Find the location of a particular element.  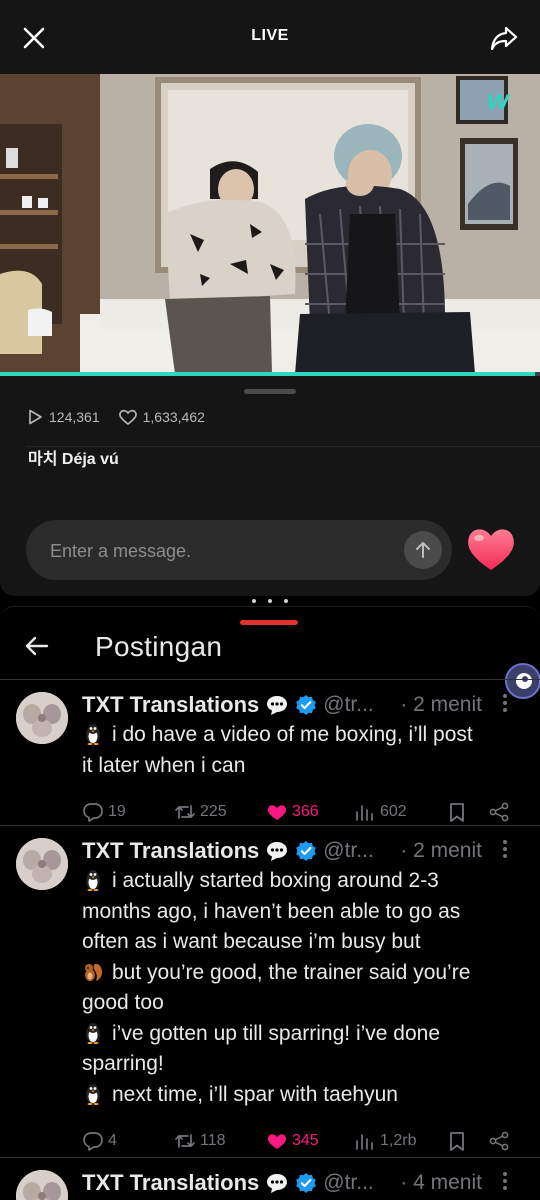

tweet-line: good too is located at coordinates (302, 1003).